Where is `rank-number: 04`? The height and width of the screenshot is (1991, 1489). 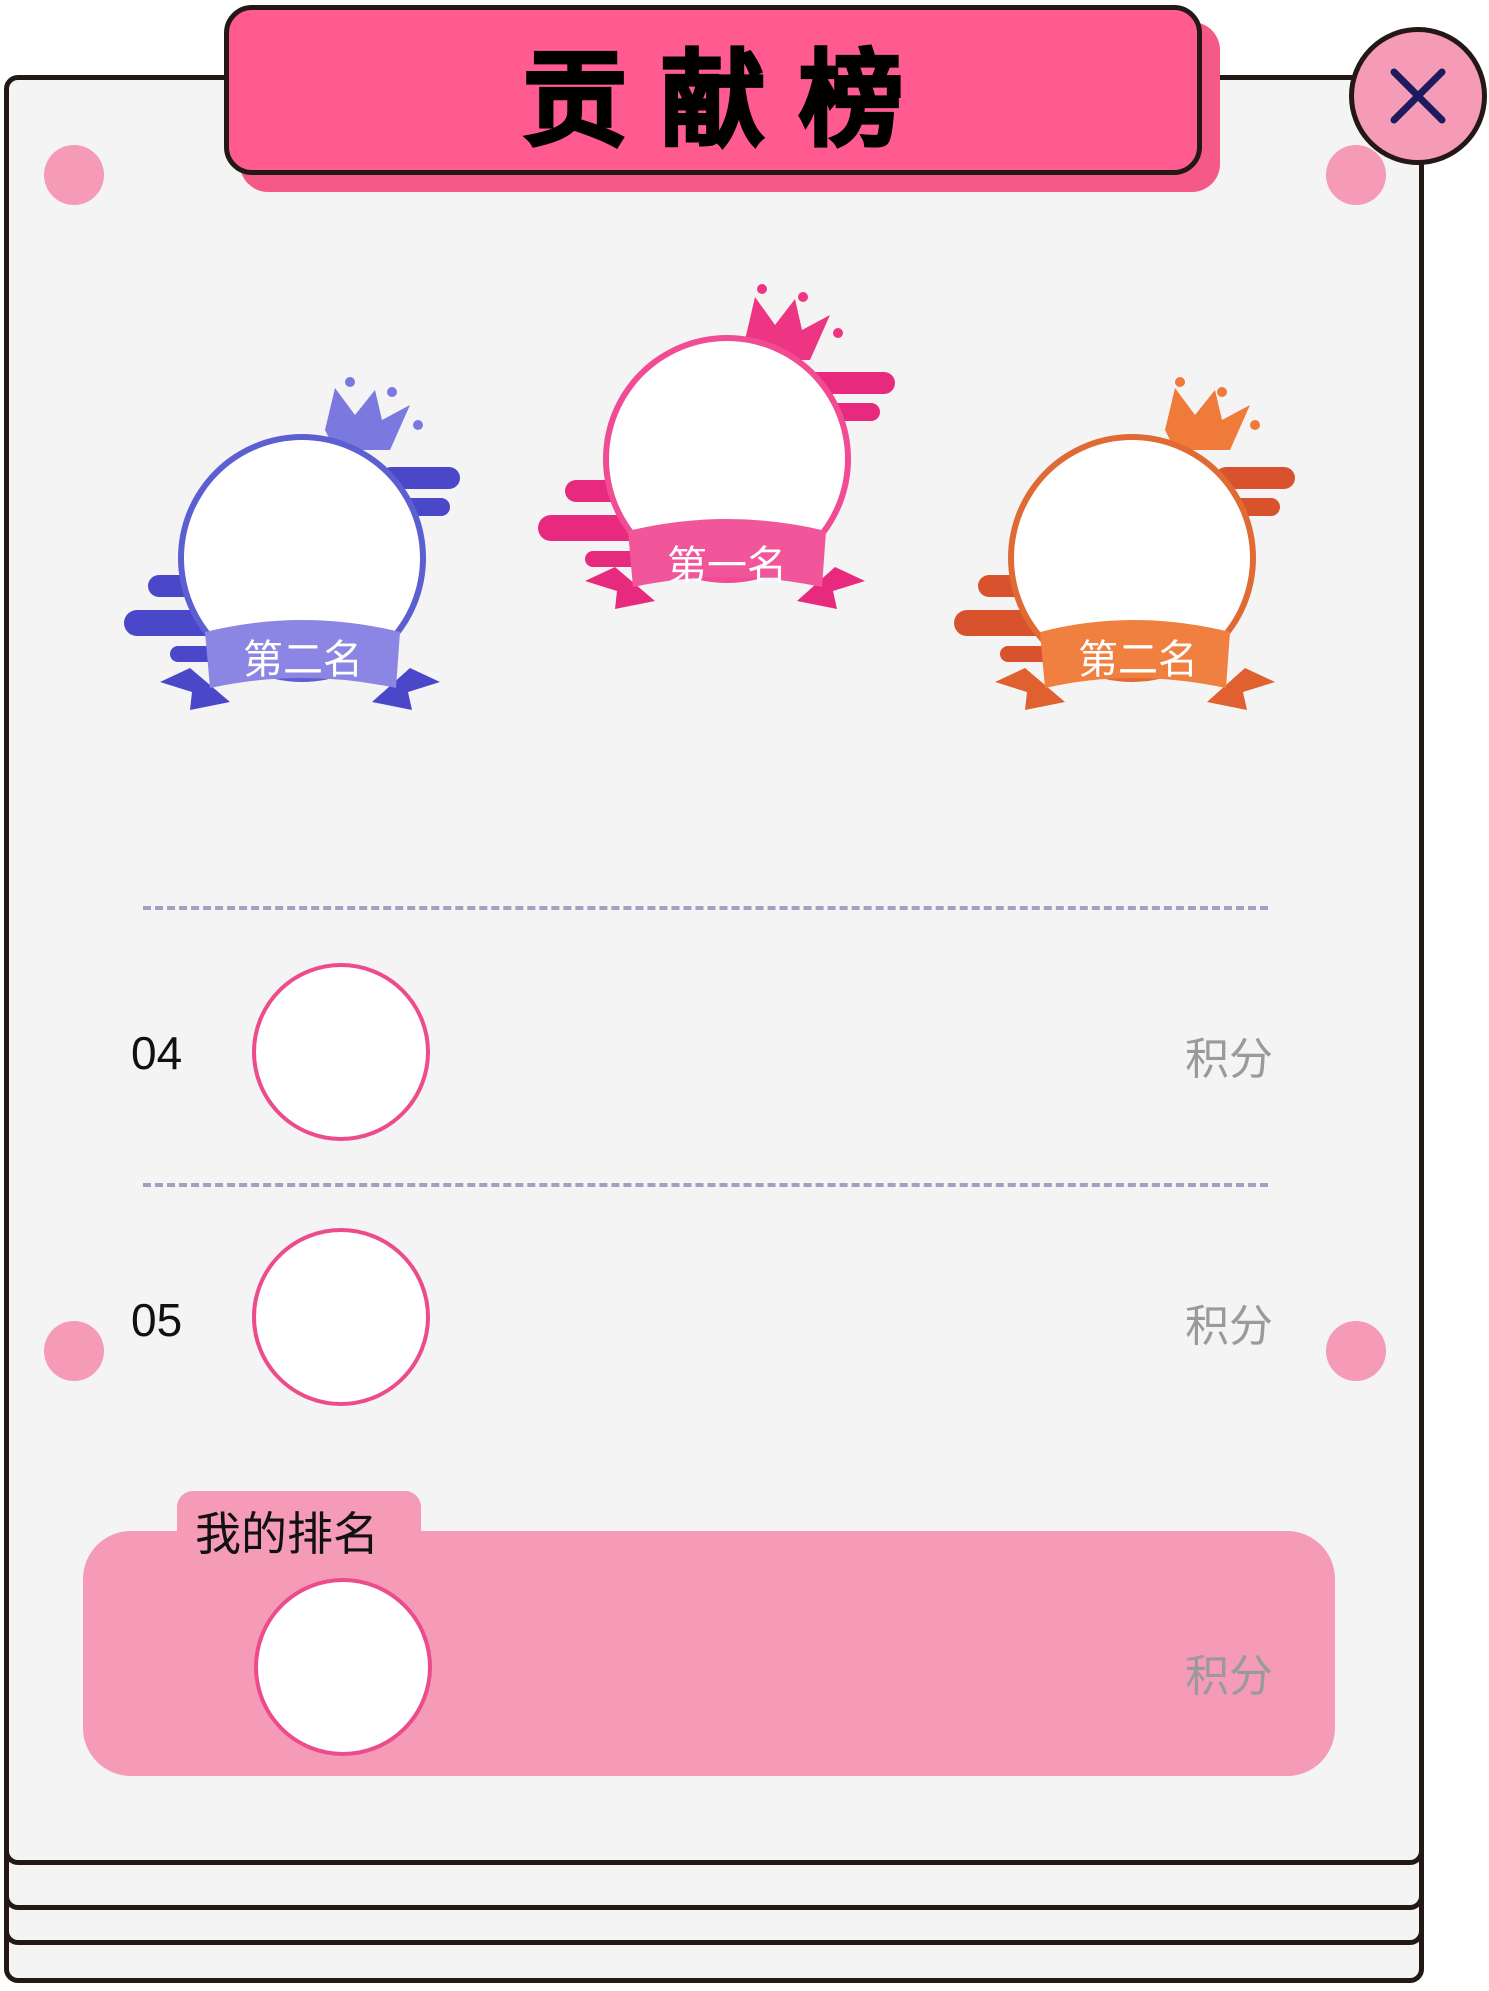 rank-number: 04 is located at coordinates (157, 1053).